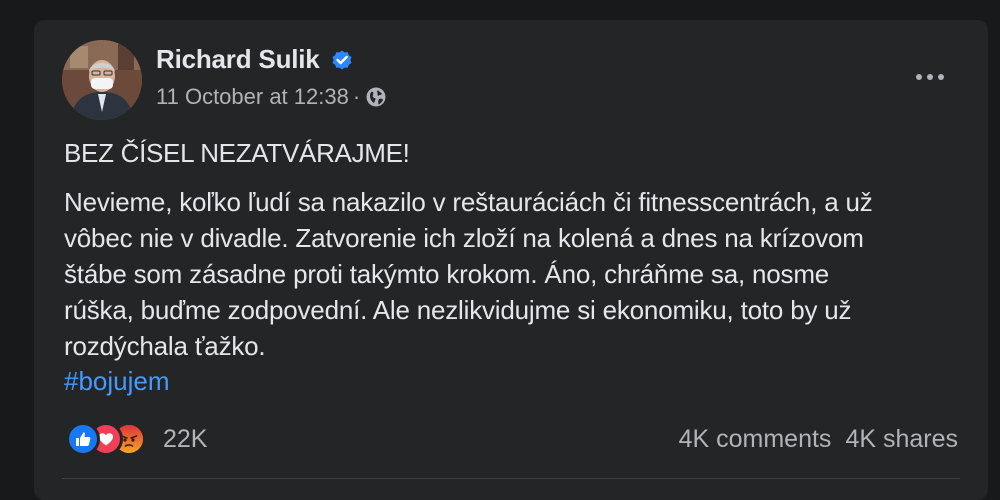  I want to click on shares-count-link: 4K shares, so click(901, 439).